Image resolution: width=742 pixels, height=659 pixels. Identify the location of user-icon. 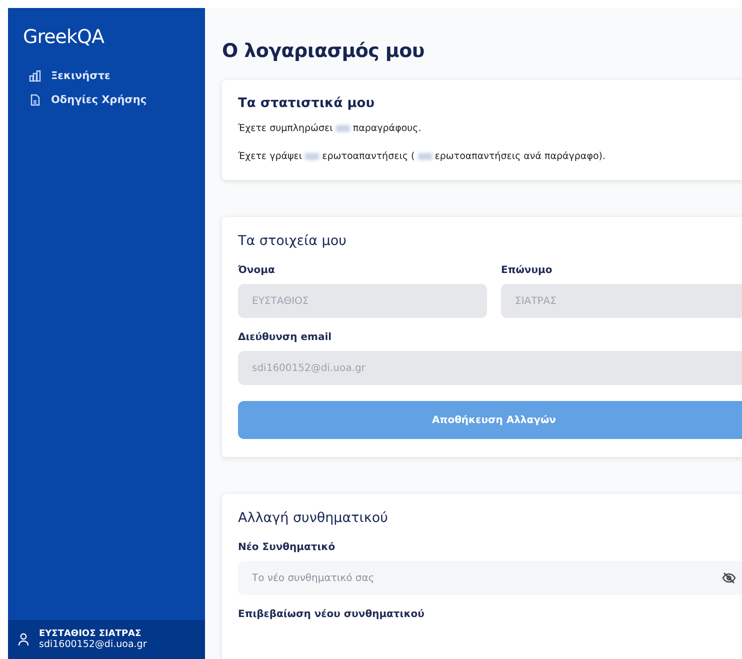
(23, 639).